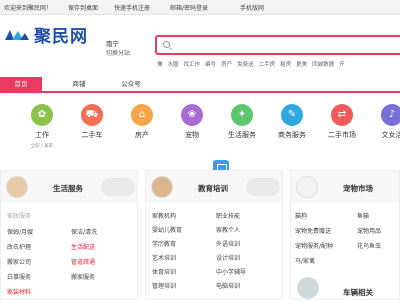 The width and height of the screenshot is (400, 300). Describe the element at coordinates (308, 288) in the screenshot. I see `car-avatar` at that location.